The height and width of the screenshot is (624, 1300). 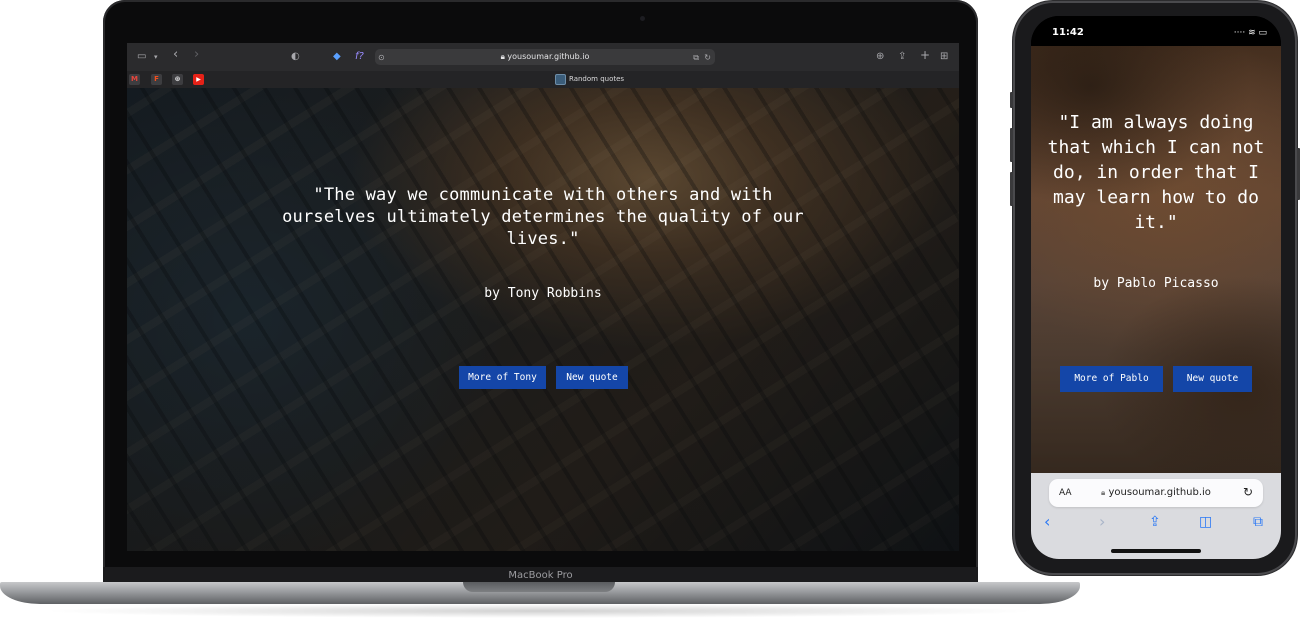 What do you see at coordinates (1011, 189) in the screenshot?
I see `phone-volume-down` at bounding box center [1011, 189].